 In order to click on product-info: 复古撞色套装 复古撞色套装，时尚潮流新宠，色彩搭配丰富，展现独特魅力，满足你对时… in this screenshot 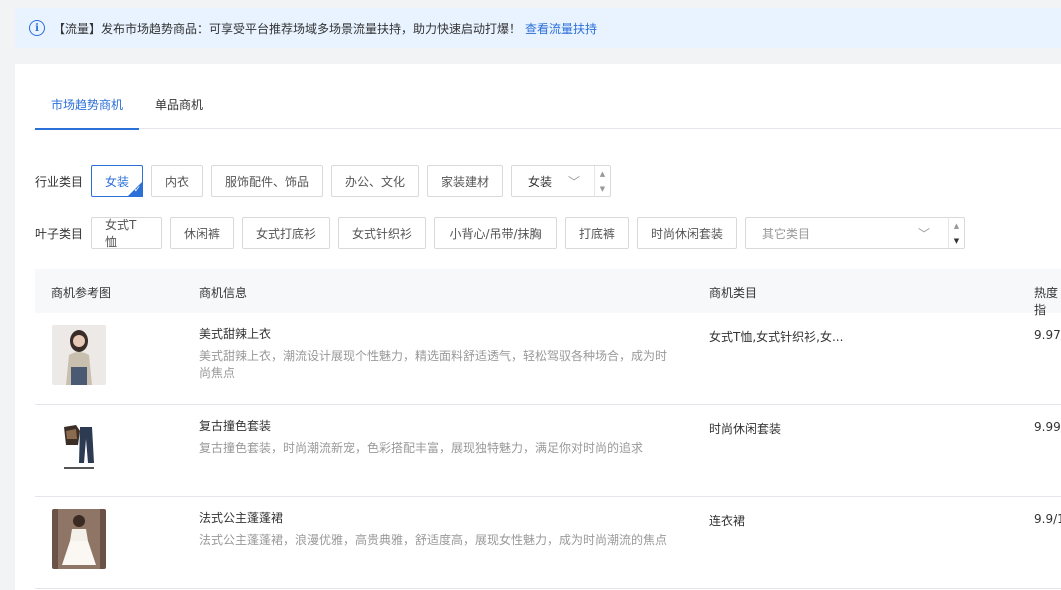, I will do `click(434, 437)`.